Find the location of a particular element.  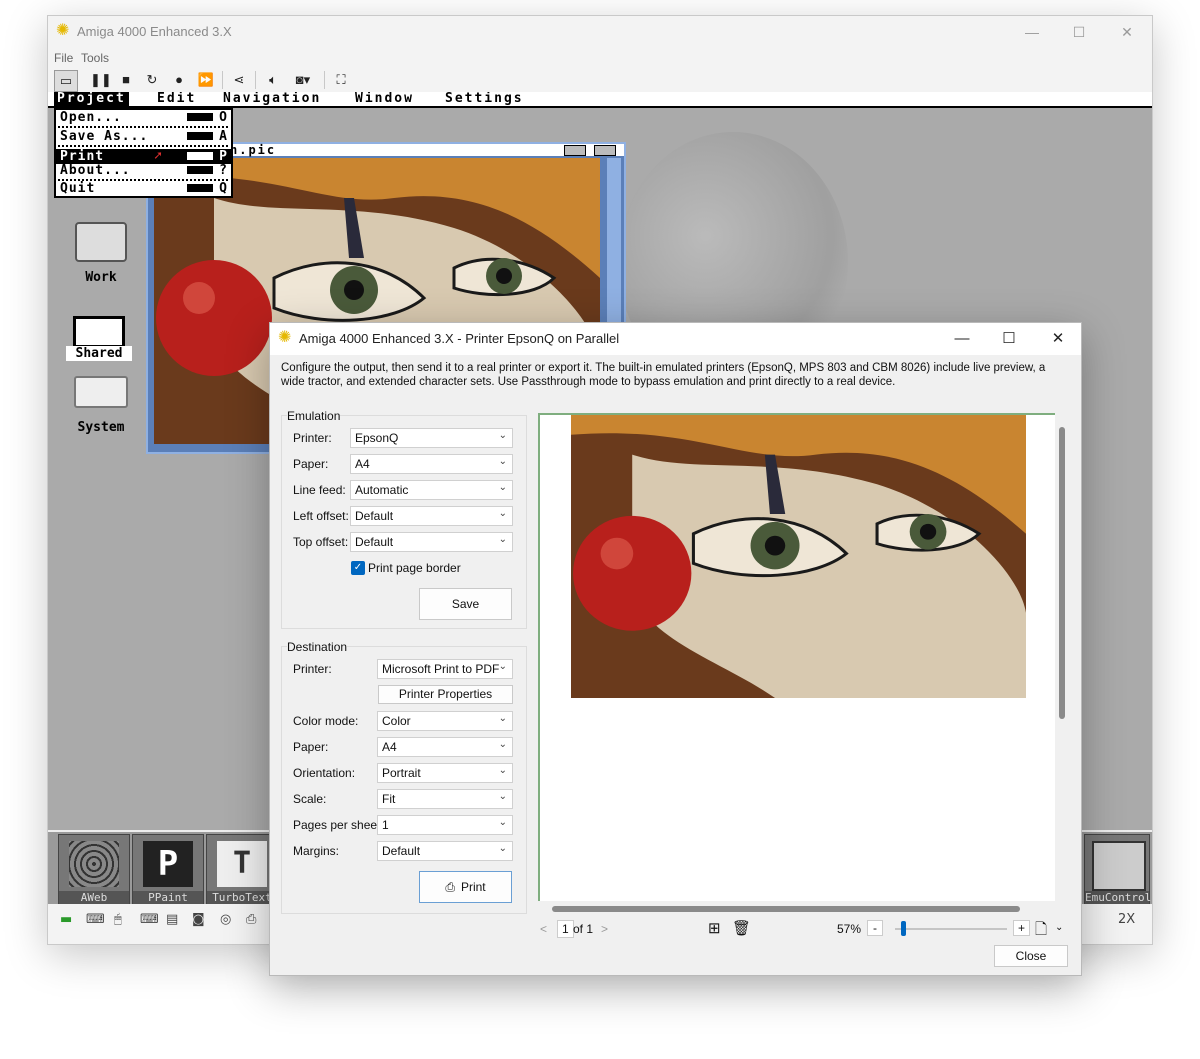

dock-aweb: AWeb is located at coordinates (94, 870).